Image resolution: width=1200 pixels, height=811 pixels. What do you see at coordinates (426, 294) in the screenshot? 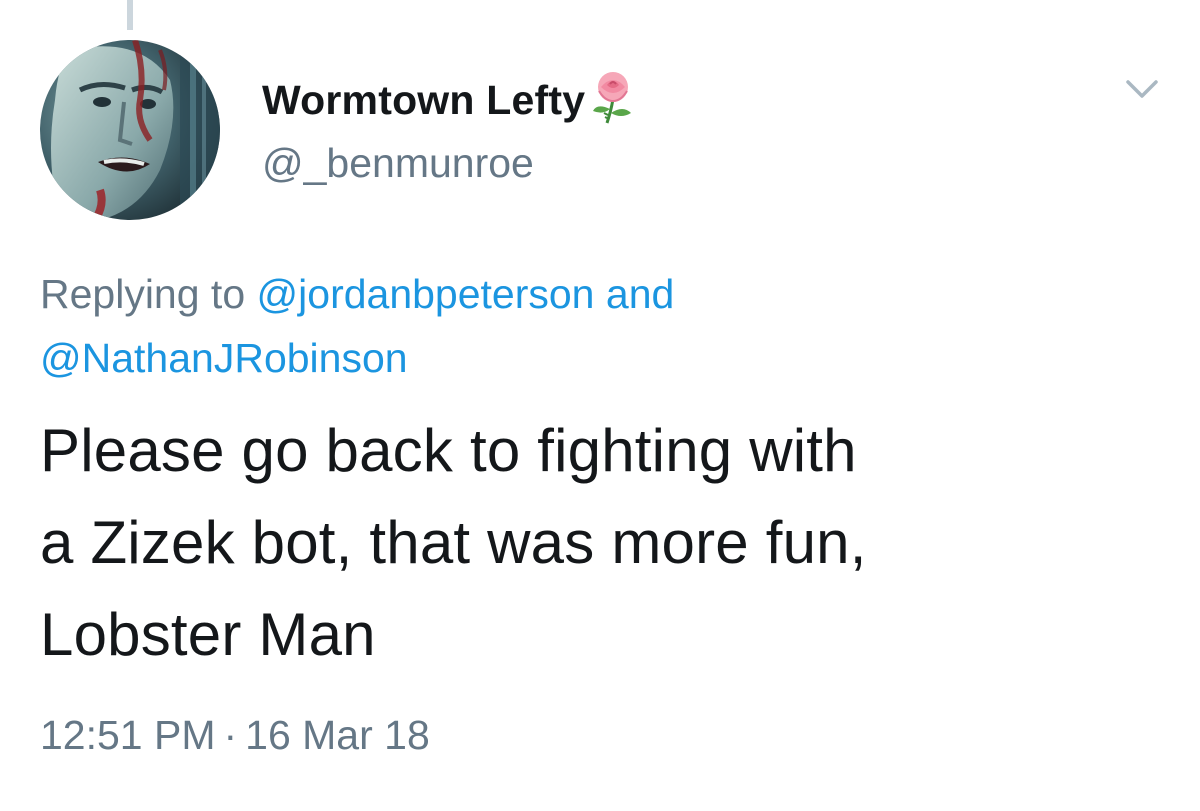
I see `mention-link-jordanbpeterson: @jordanbpeterson` at bounding box center [426, 294].